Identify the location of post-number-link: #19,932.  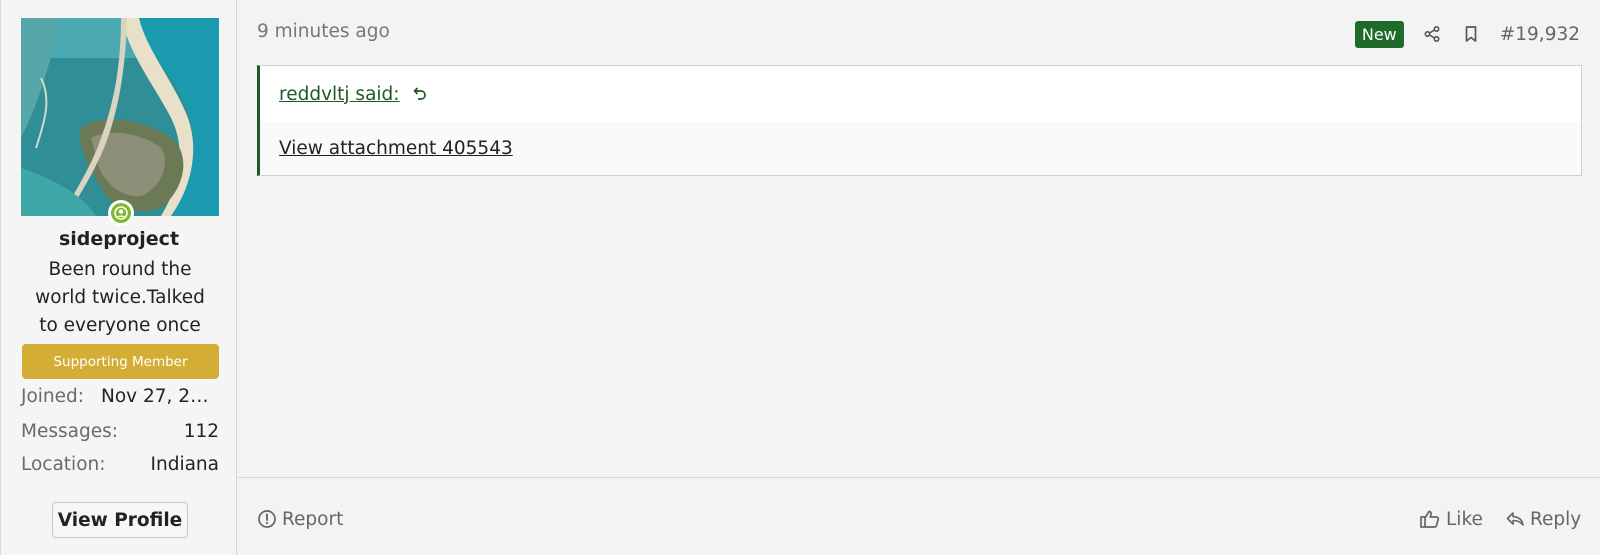
(1540, 34).